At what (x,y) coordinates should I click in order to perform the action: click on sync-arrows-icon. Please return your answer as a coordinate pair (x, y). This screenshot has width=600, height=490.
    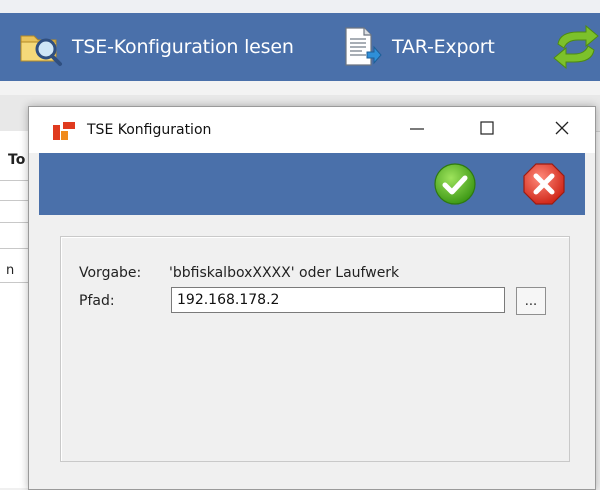
    Looking at the image, I should click on (576, 47).